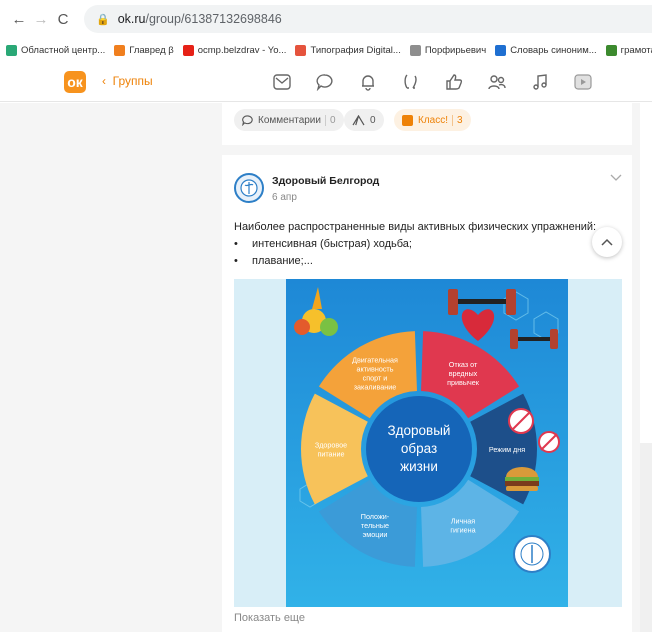 The width and height of the screenshot is (652, 632). I want to click on url-domain: ok.ru, so click(131, 19).